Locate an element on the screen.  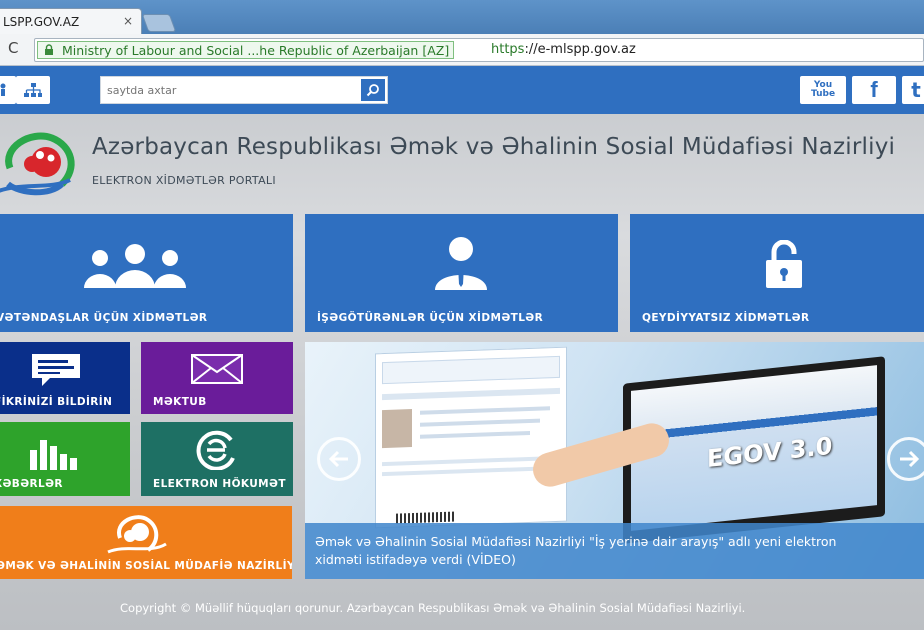
tile-news: XƏBƏRLƏR is located at coordinates (65, 459).